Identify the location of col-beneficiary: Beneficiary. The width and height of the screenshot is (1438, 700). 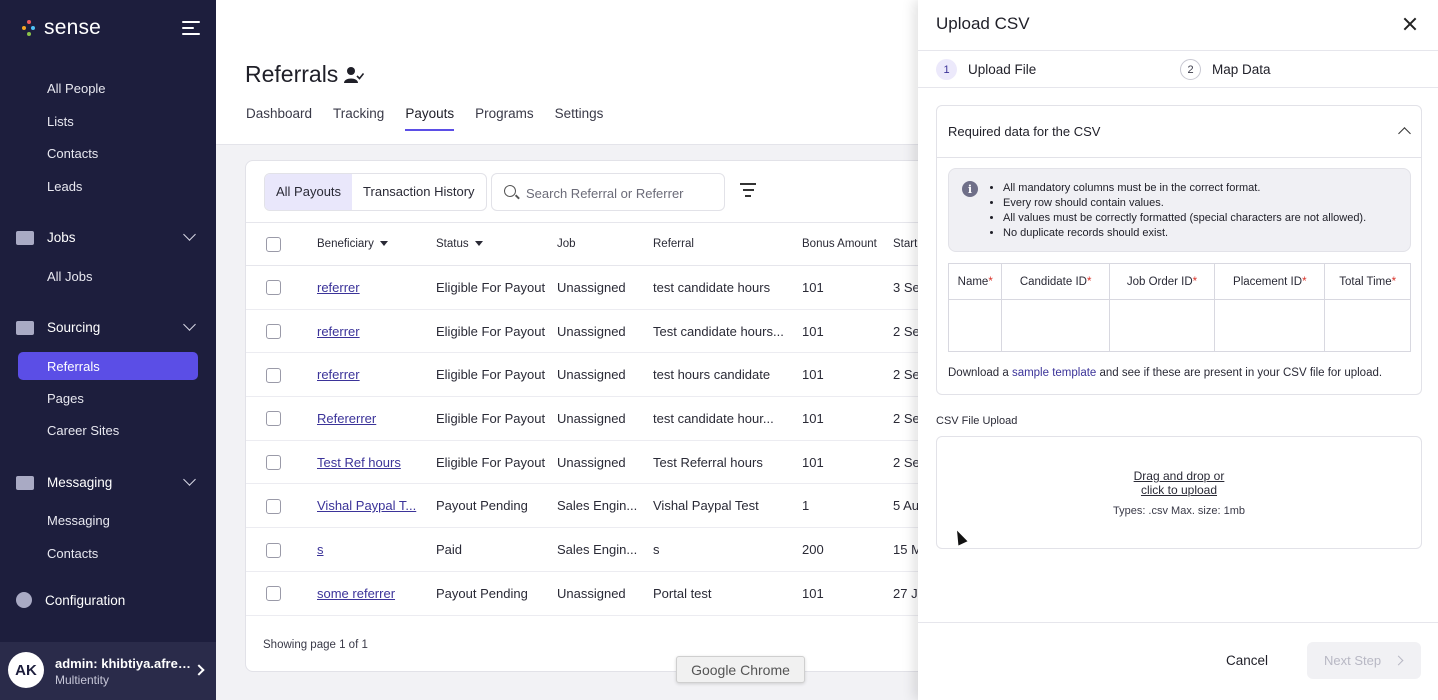
(376, 244).